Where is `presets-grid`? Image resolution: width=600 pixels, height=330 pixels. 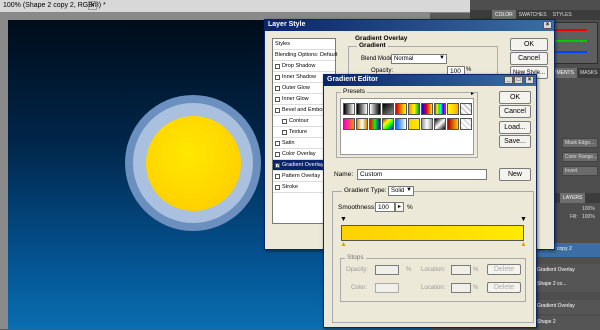 presets-grid is located at coordinates (407, 126).